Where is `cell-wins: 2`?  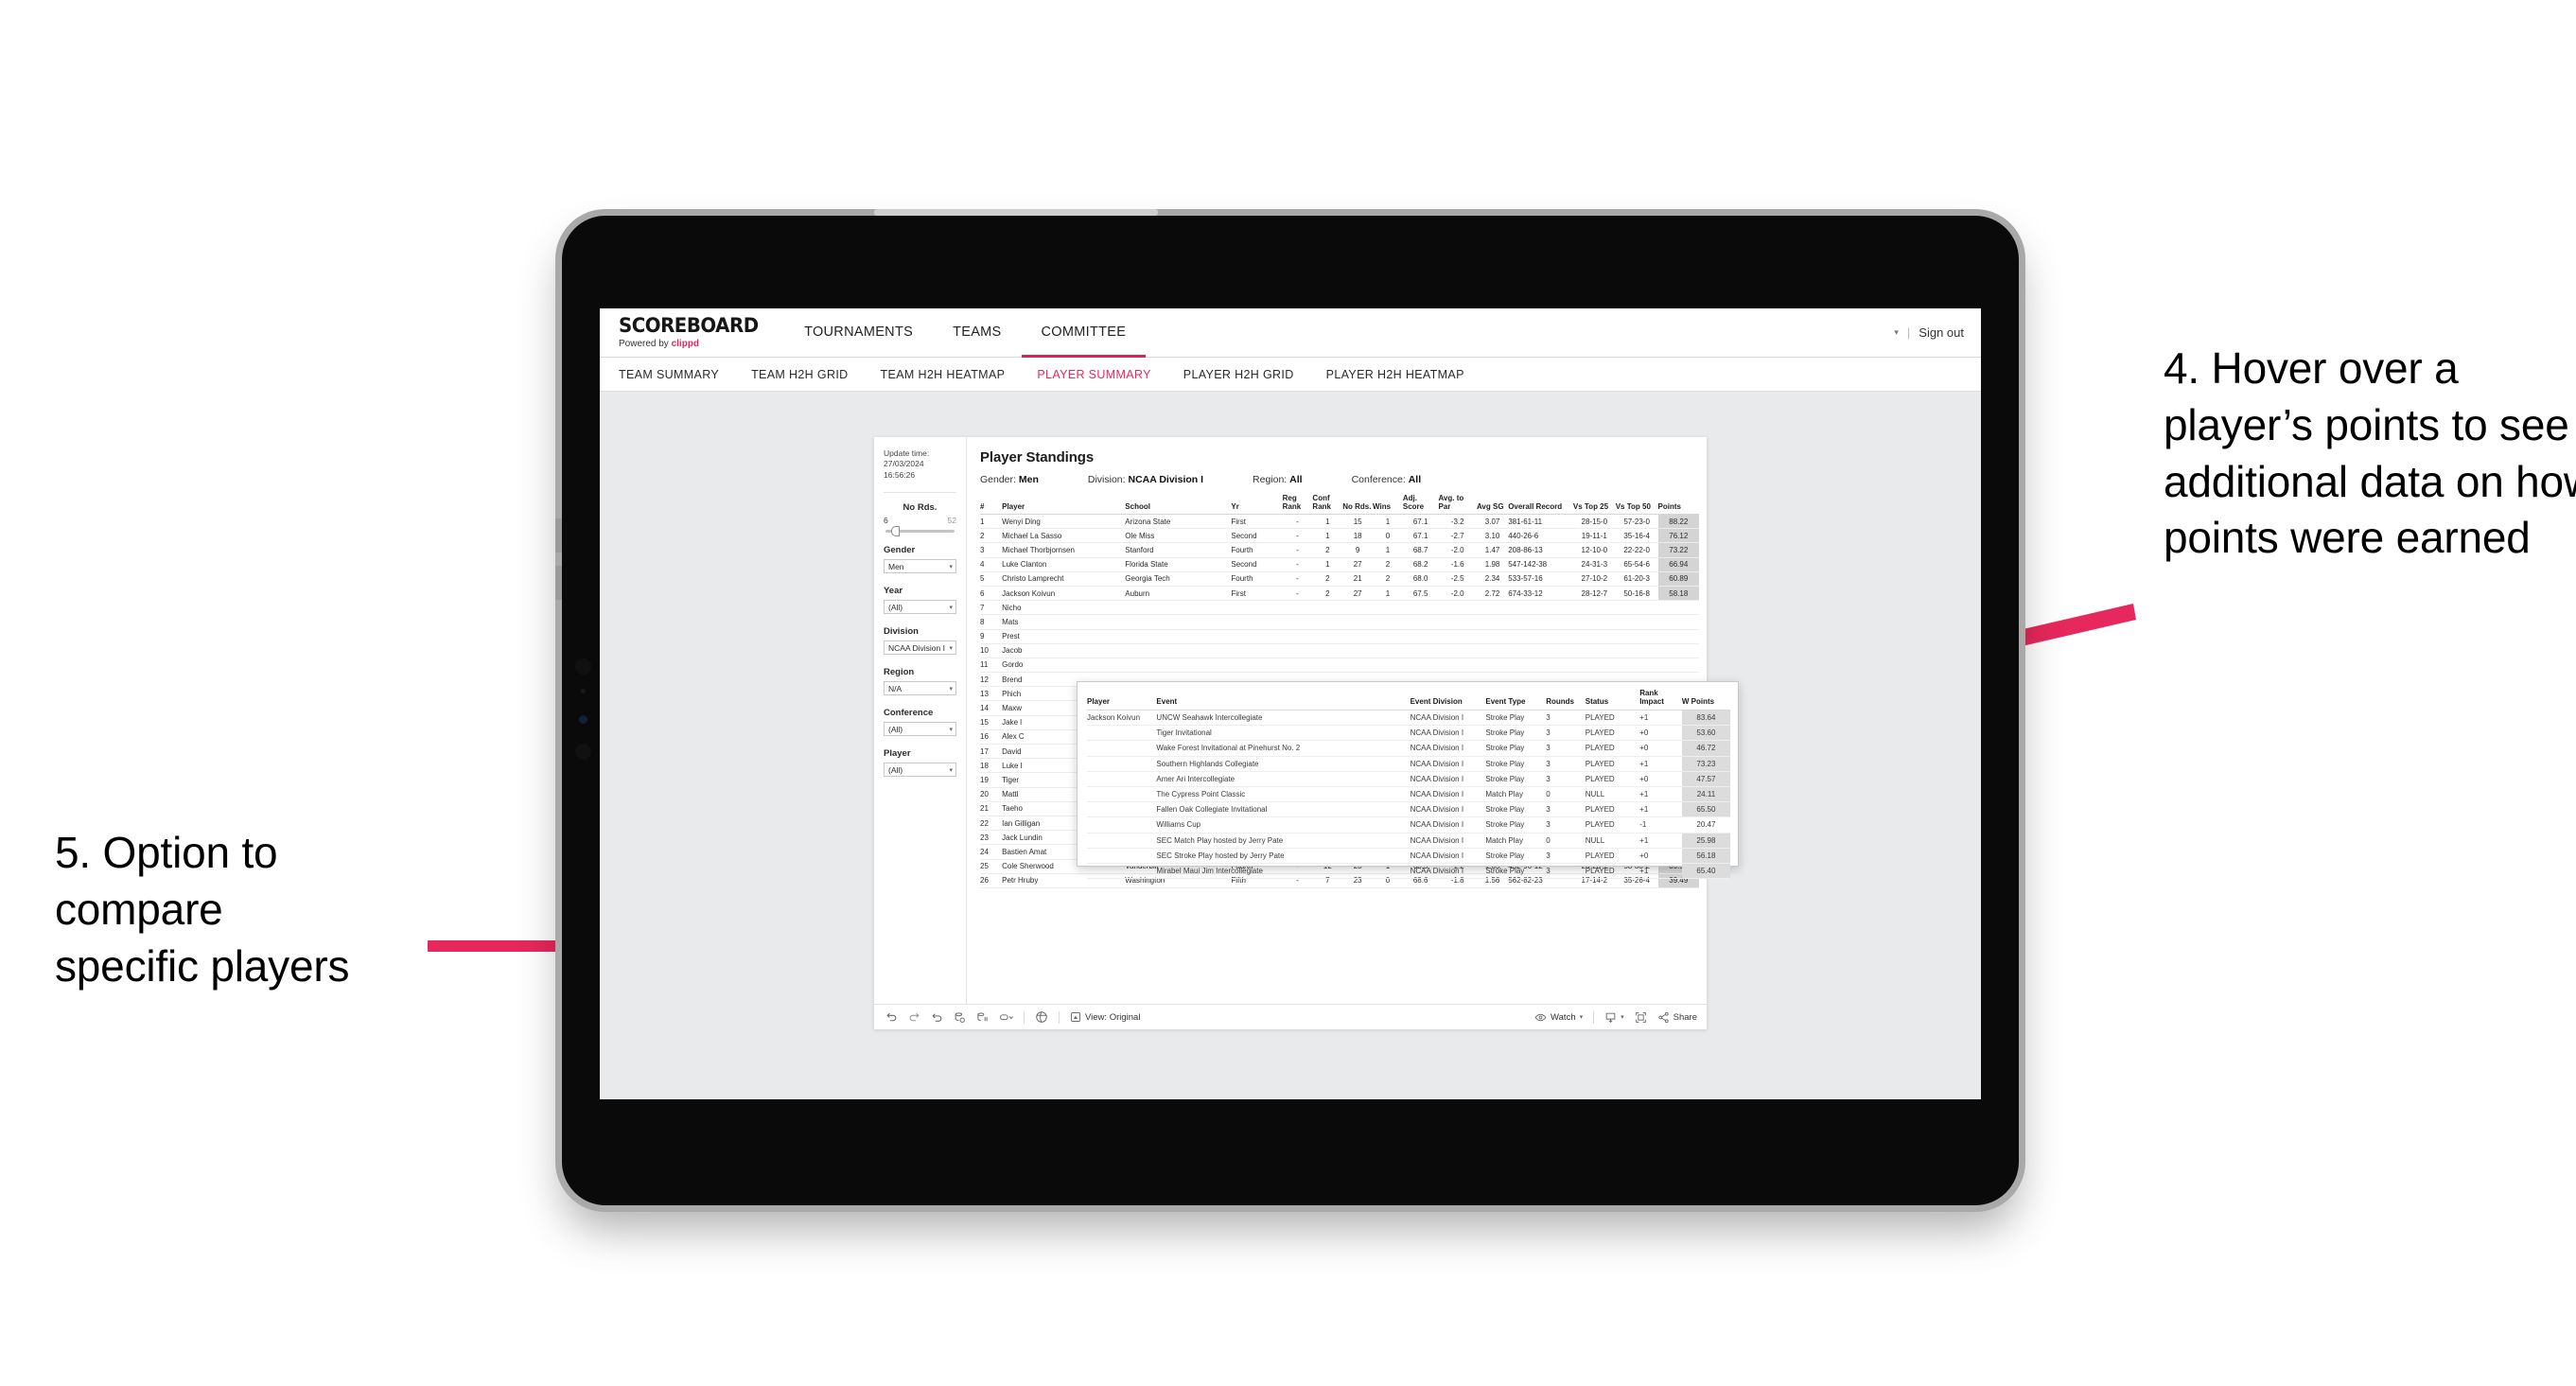
cell-wins: 2 is located at coordinates (1388, 579).